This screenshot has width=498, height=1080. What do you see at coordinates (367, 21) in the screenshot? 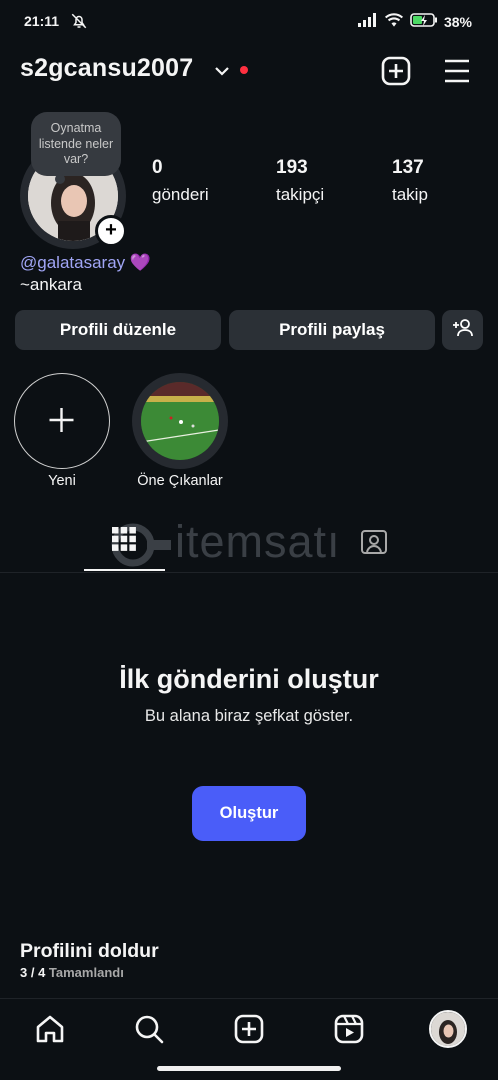
I see `signal-icon` at bounding box center [367, 21].